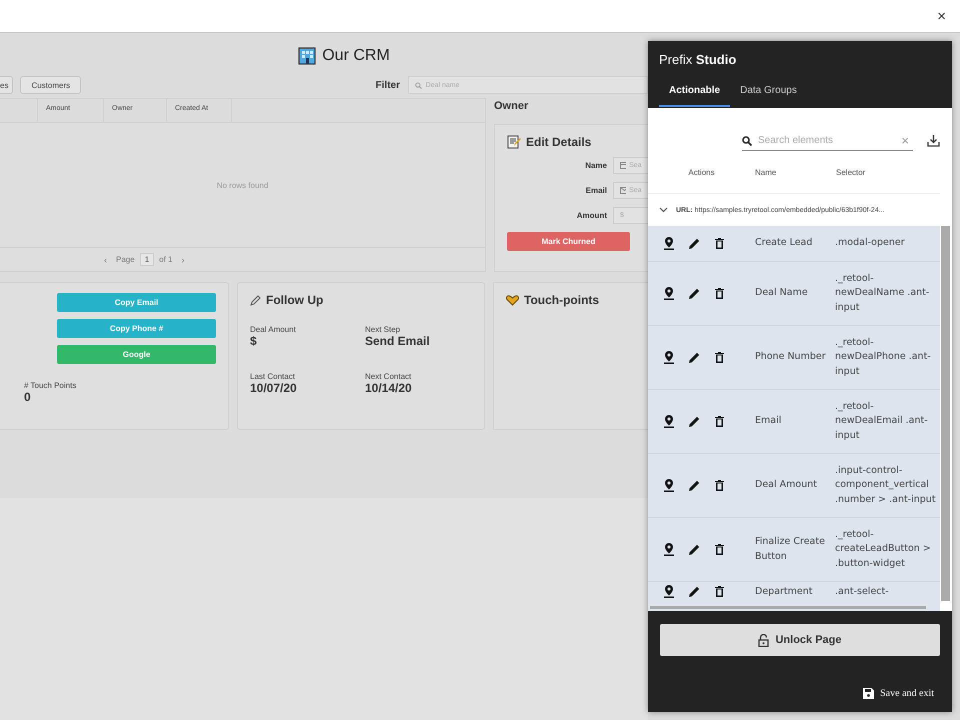 The image size is (960, 720). What do you see at coordinates (388, 85) in the screenshot?
I see `filter-label: Filter` at bounding box center [388, 85].